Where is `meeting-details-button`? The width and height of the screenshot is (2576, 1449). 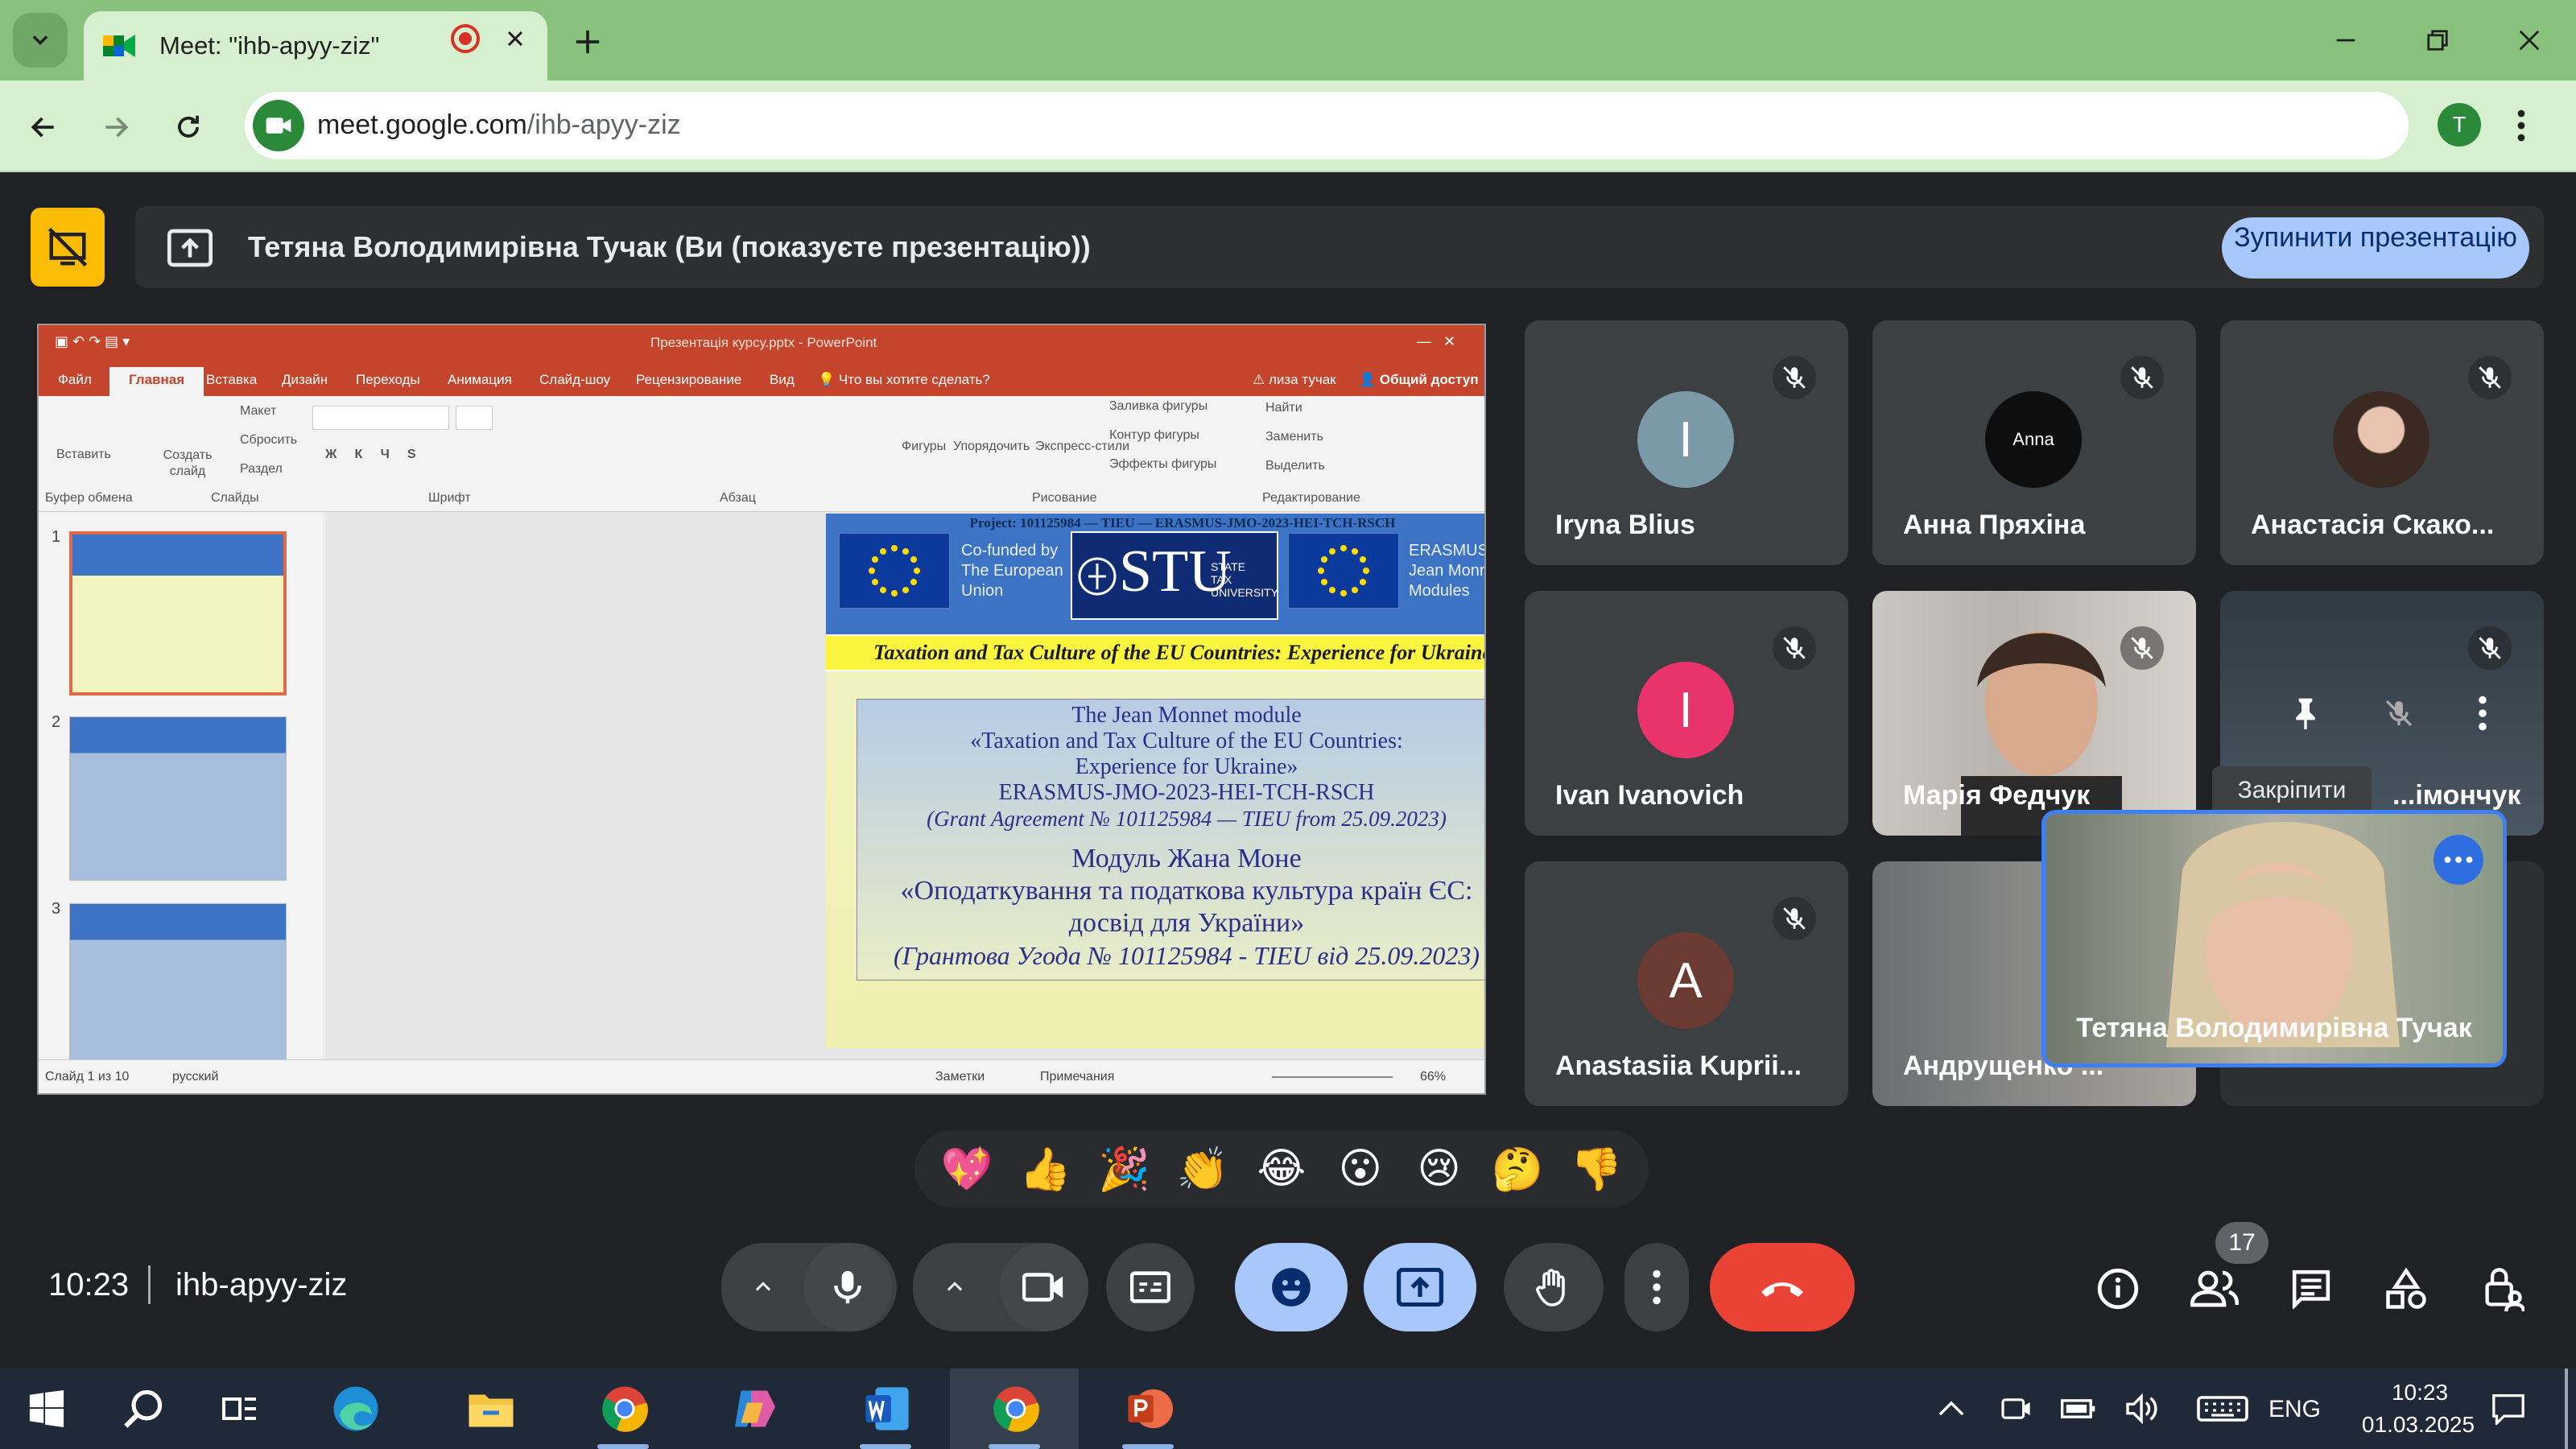 meeting-details-button is located at coordinates (2118, 1289).